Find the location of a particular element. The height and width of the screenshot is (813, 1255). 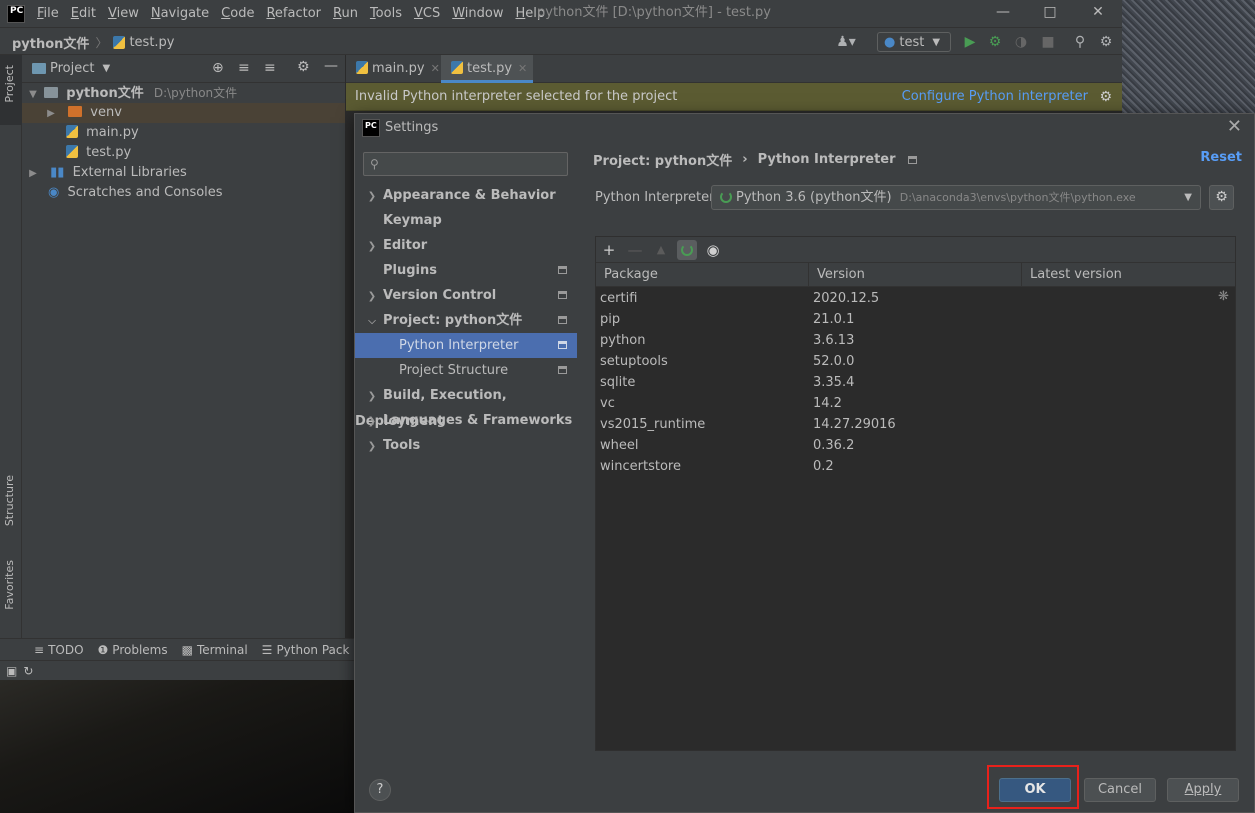

chevron-down-icon: ▼ is located at coordinates (106, 68).